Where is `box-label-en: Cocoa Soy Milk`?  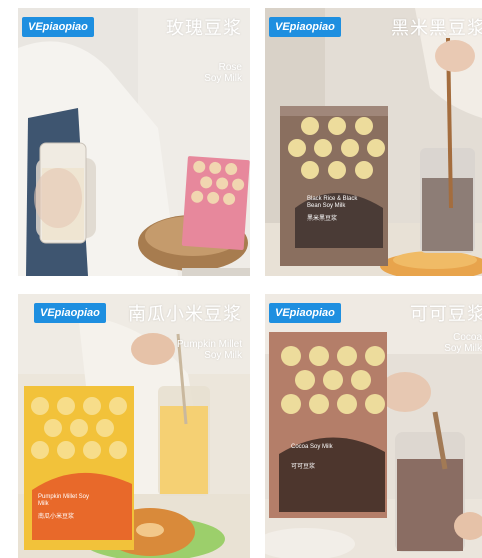
box-label-en: Cocoa Soy Milk is located at coordinates (312, 447).